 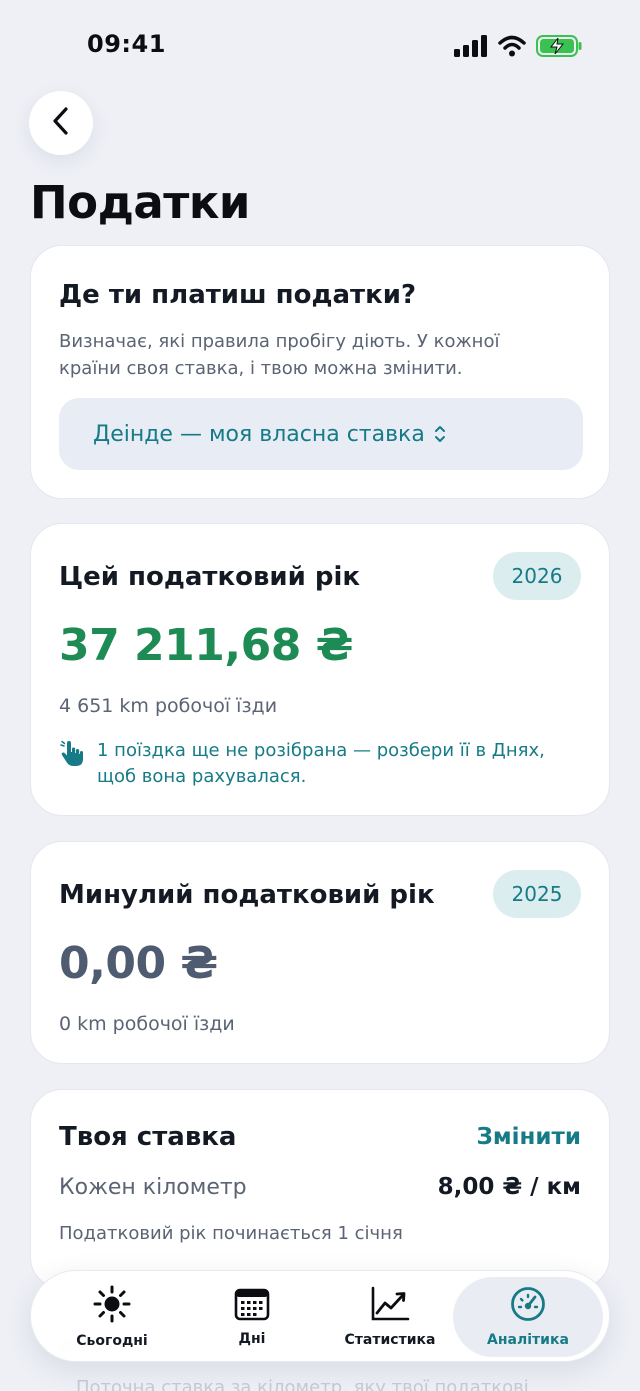 I want to click on back-button, so click(x=61, y=123).